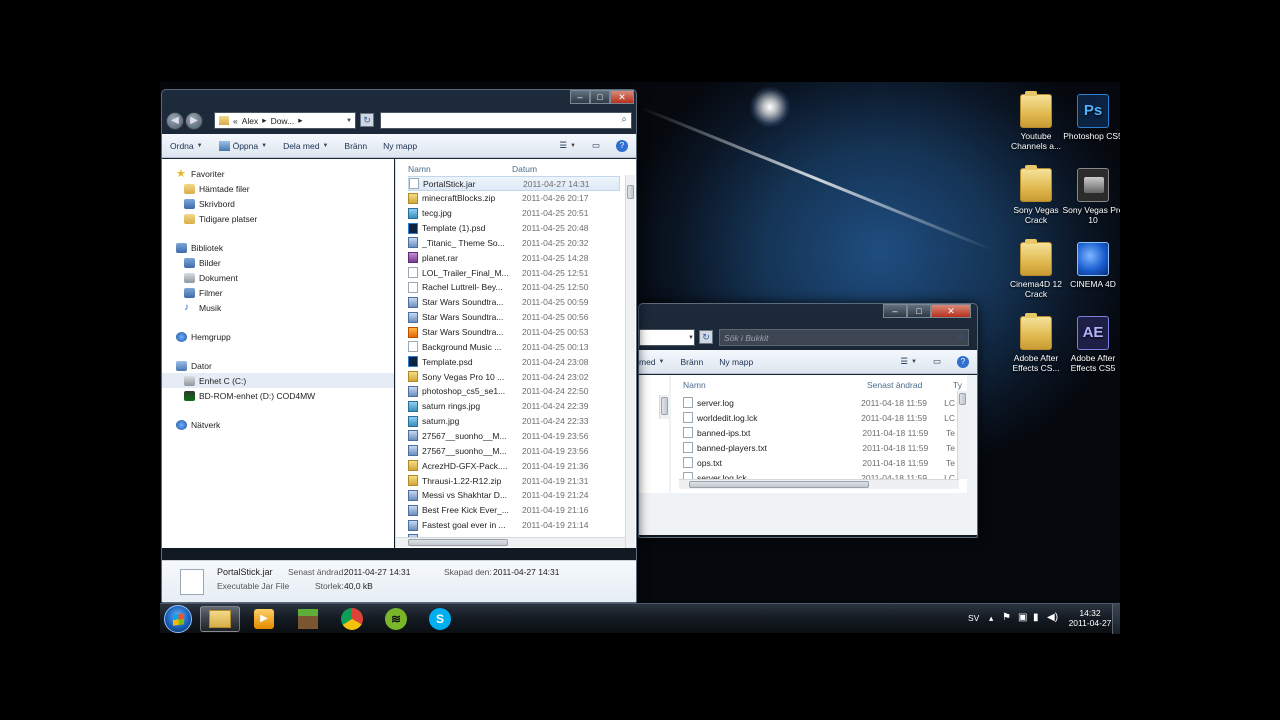 The height and width of the screenshot is (720, 1280). I want to click on share-menu: med ▼, so click(656, 362).